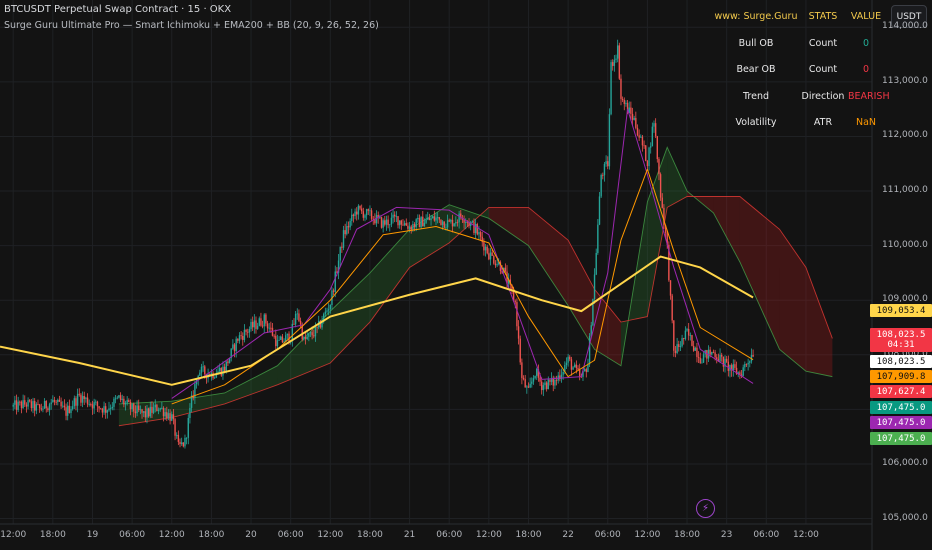 This screenshot has height=550, width=932. I want to click on price-label: 107,909.8, so click(901, 376).